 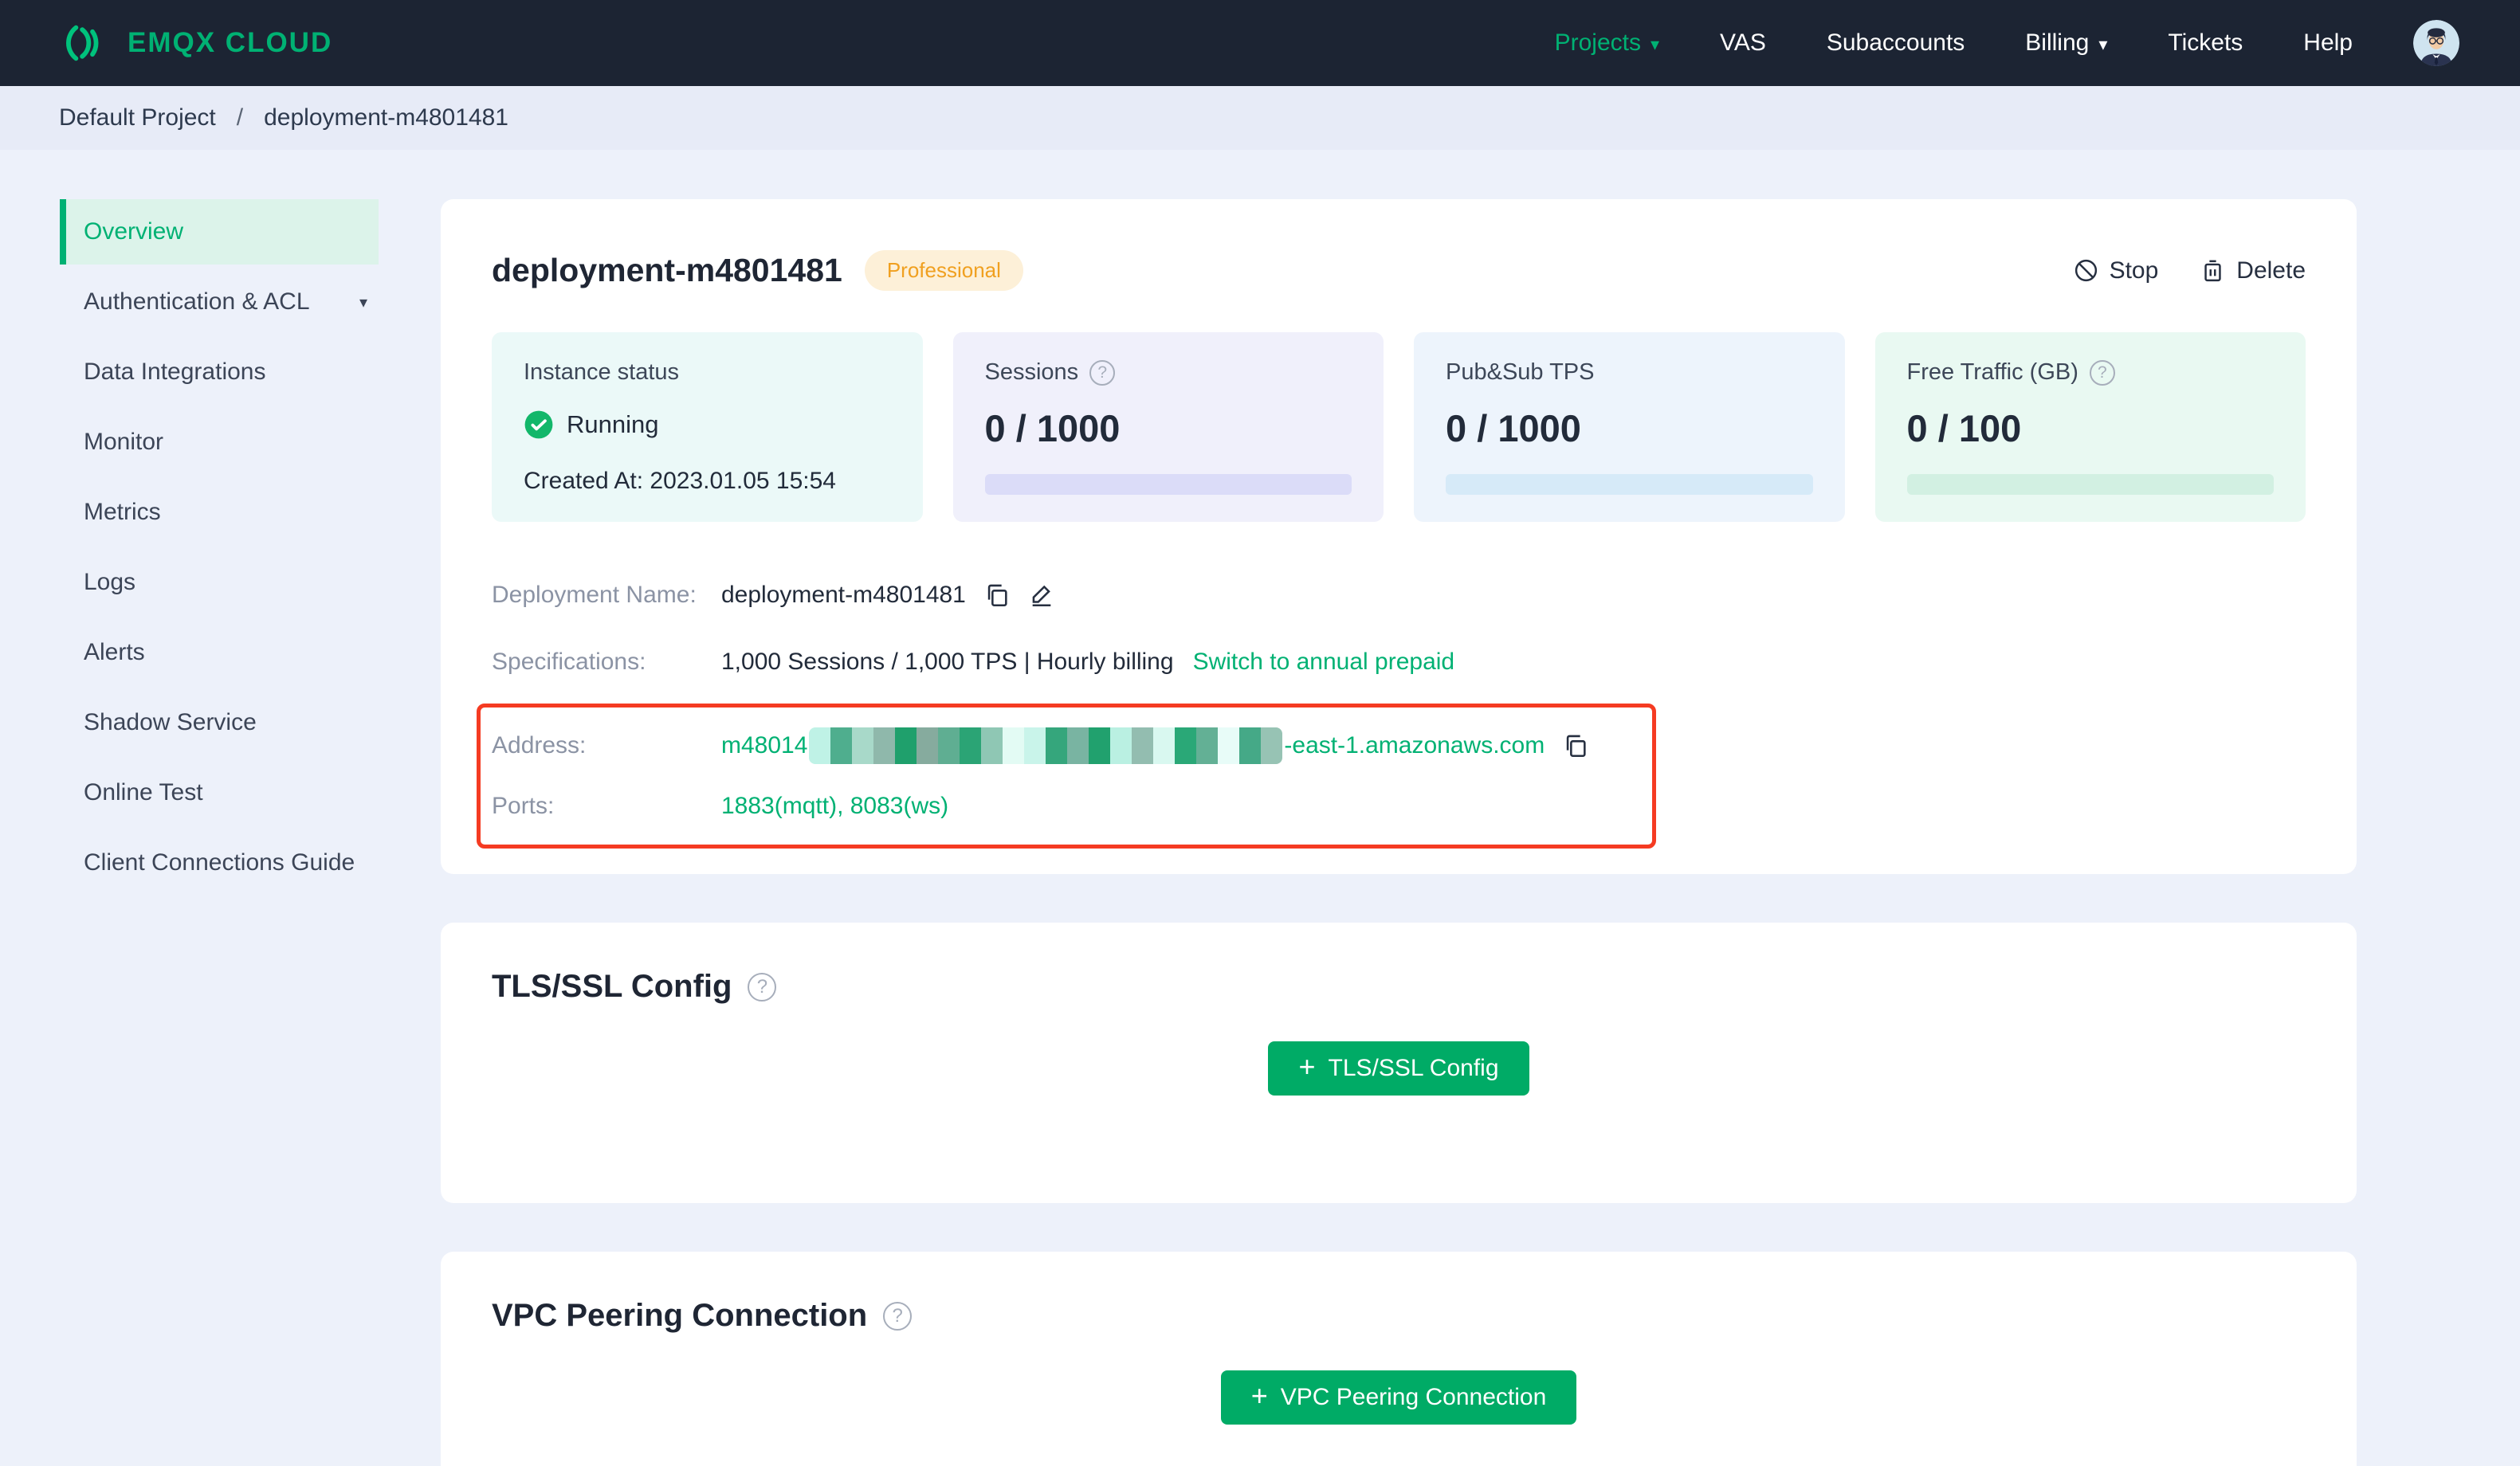 I want to click on address-value: m48014 -east-1.amazonaws.com, so click(x=1133, y=745).